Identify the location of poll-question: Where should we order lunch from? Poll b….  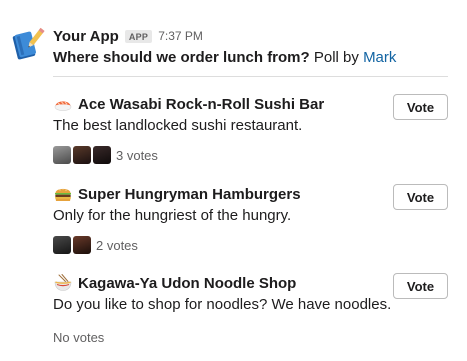
(224, 58).